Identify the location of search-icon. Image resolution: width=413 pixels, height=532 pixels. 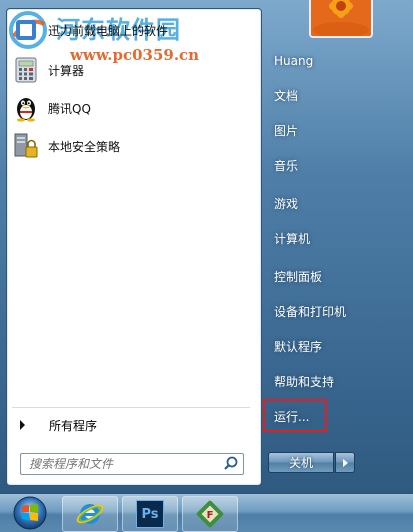
(231, 464).